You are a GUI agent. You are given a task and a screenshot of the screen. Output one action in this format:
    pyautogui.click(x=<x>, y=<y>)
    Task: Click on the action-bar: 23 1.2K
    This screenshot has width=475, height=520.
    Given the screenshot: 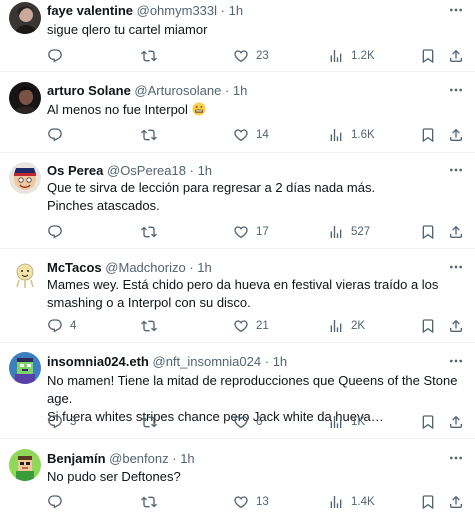 What is the action you would take?
    pyautogui.click(x=261, y=56)
    